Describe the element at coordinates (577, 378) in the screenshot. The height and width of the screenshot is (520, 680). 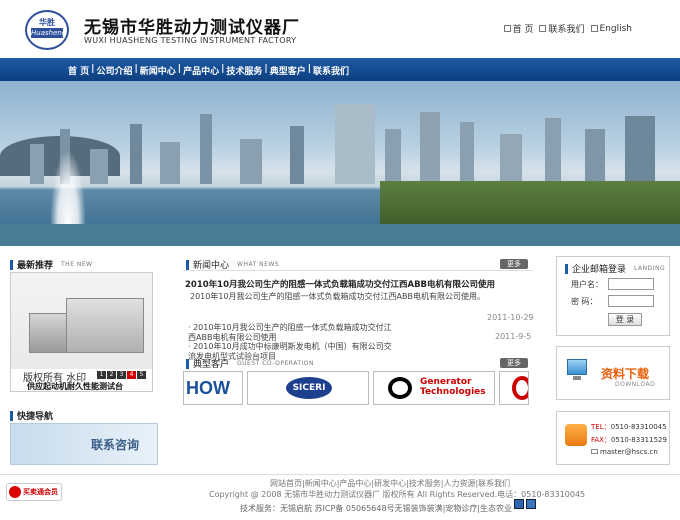
I see `monitor-stand-icon` at that location.